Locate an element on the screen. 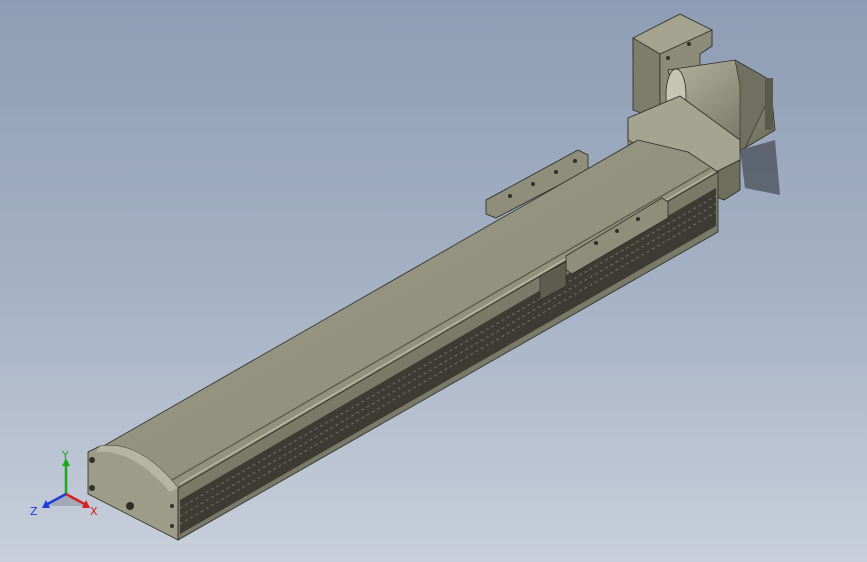 Image resolution: width=867 pixels, height=562 pixels. axis-label-z: Z is located at coordinates (34, 511).